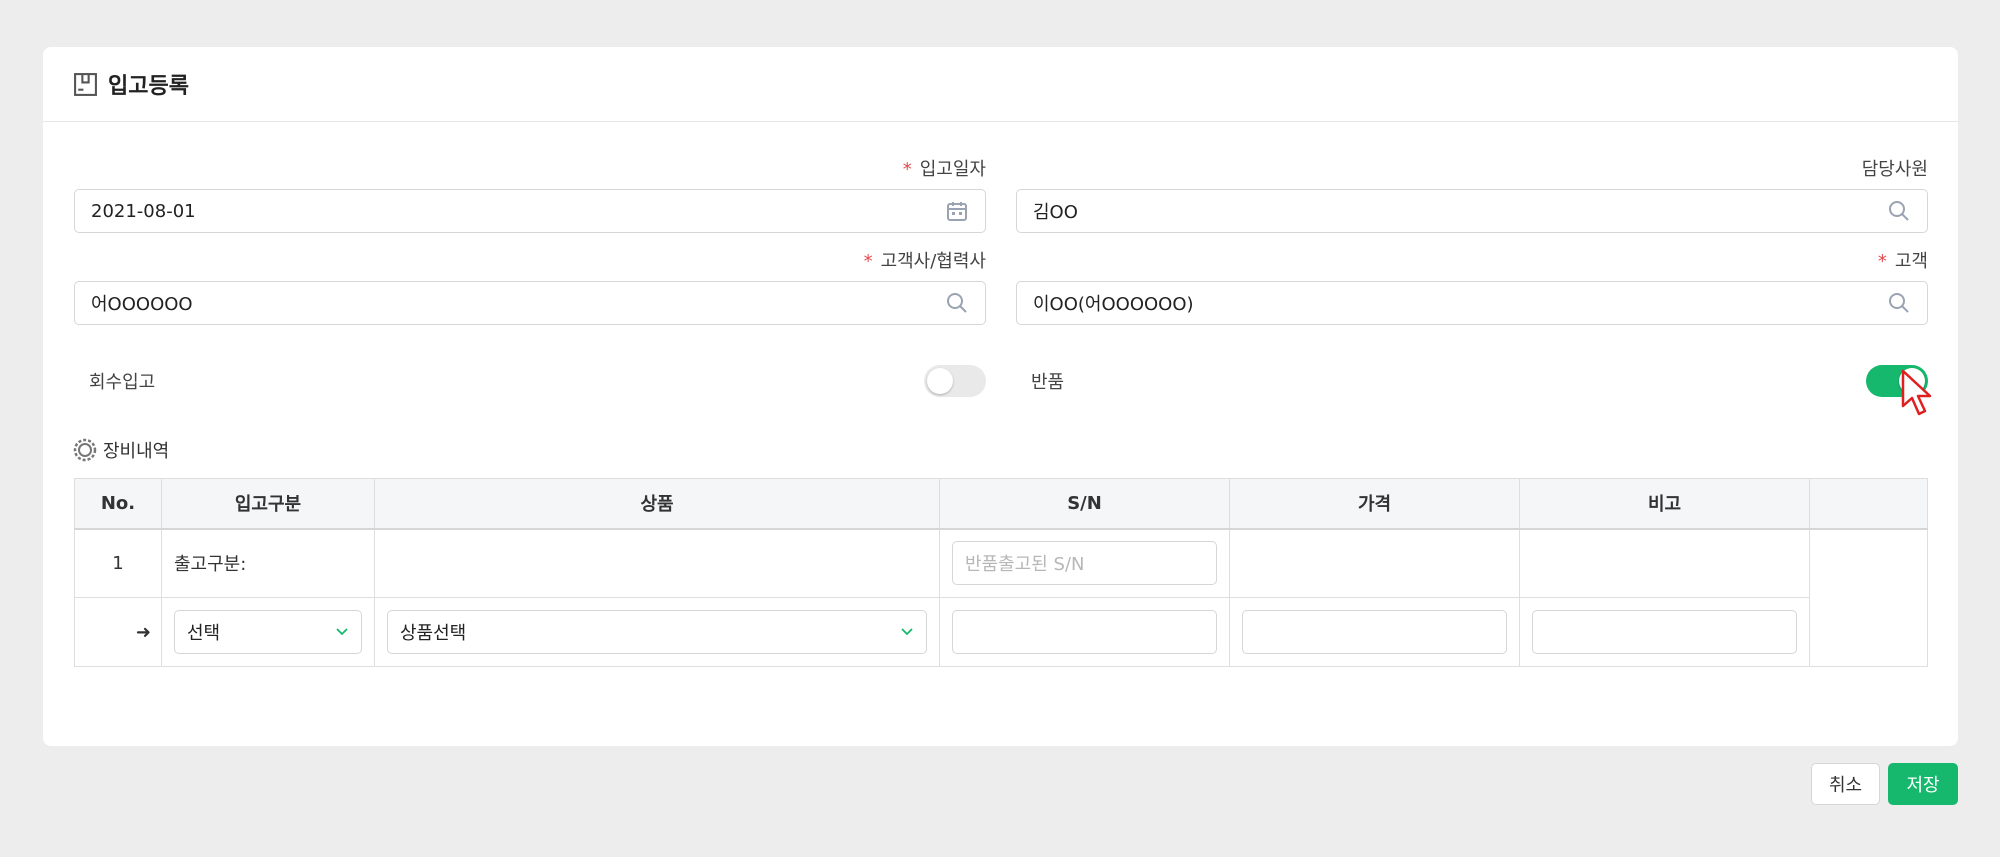 The width and height of the screenshot is (2000, 857). Describe the element at coordinates (952, 169) in the screenshot. I see `date-label: 입고일자` at that location.